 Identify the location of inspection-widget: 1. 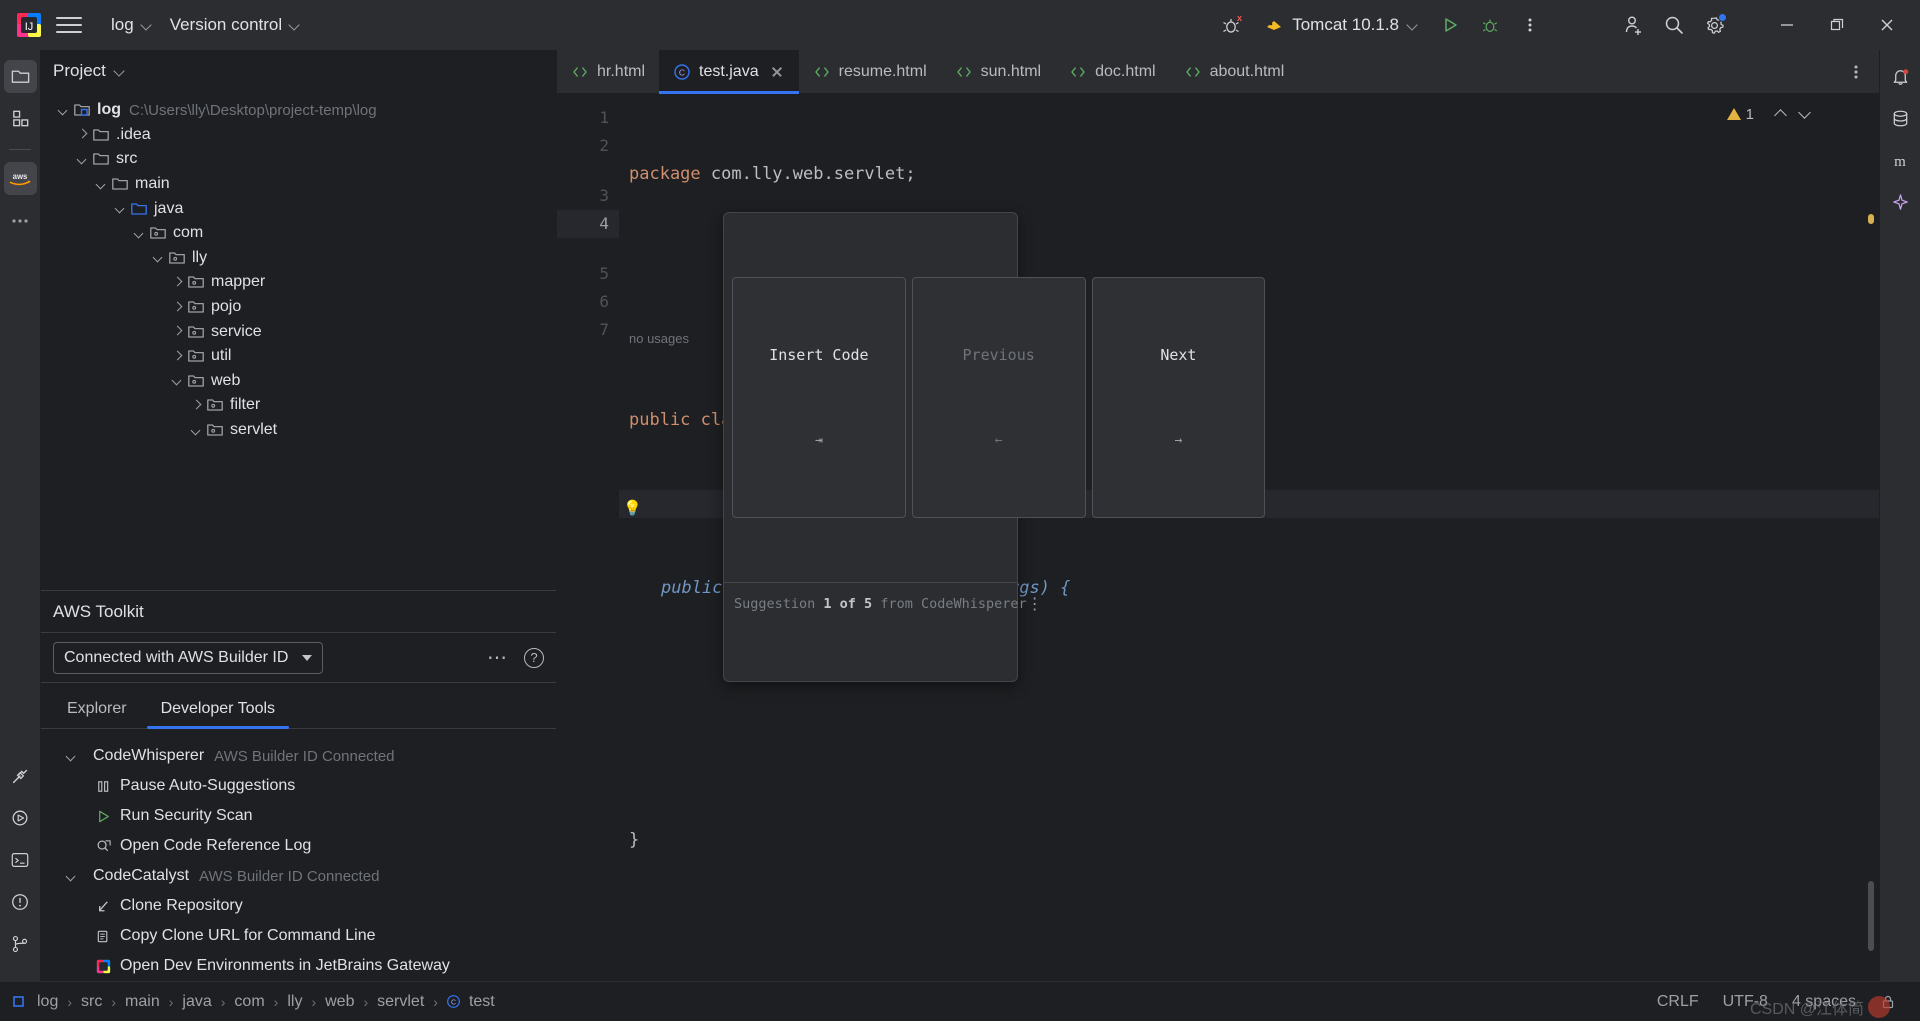
(1770, 114).